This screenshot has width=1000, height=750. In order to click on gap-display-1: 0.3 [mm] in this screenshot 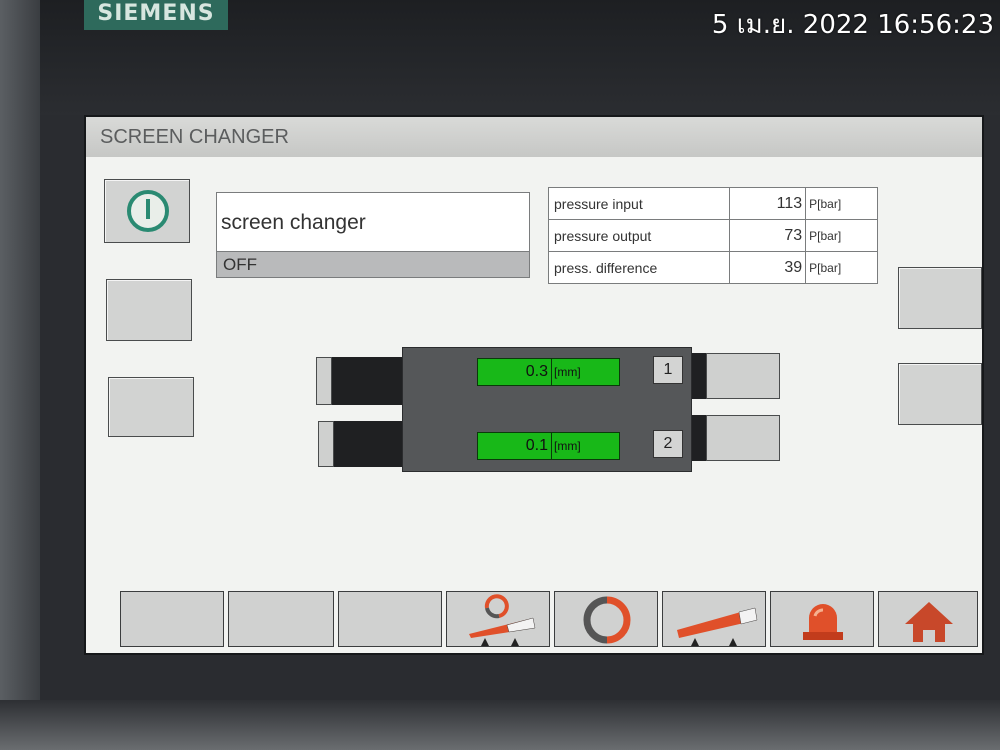, I will do `click(548, 372)`.